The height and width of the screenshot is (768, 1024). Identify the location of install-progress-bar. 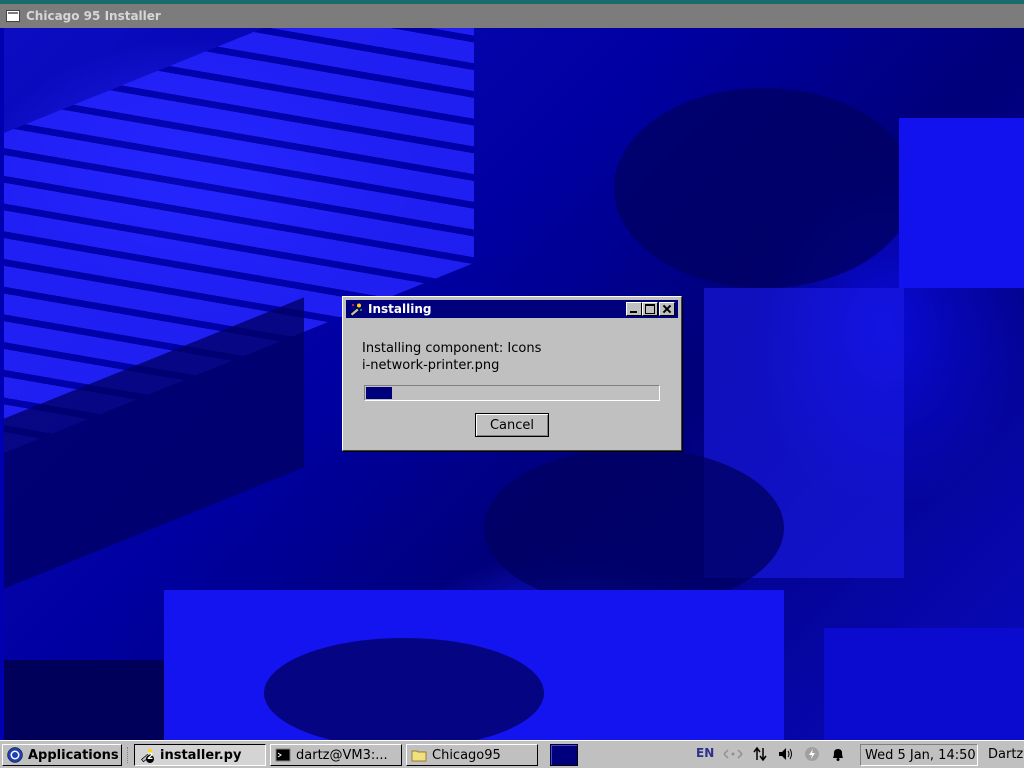
(512, 393).